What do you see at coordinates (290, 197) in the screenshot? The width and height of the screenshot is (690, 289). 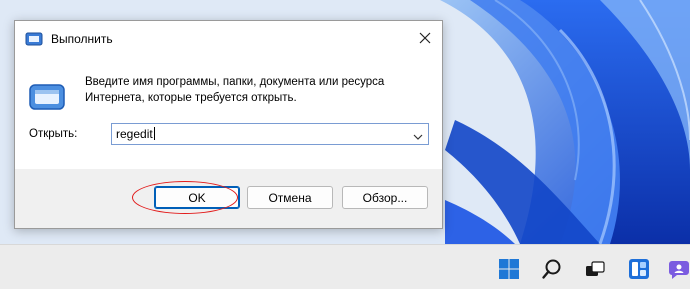 I see `cancel-button: Отмена` at bounding box center [290, 197].